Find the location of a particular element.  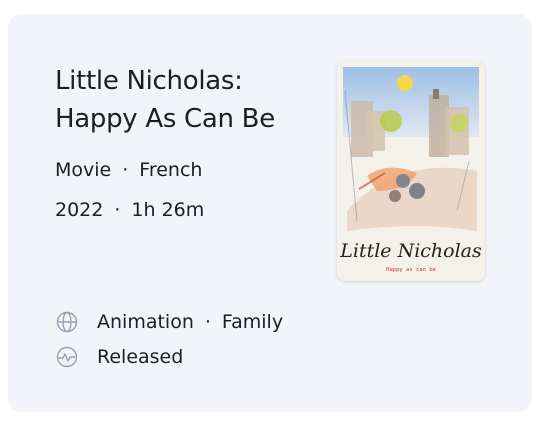

poster-tagline-text: Happy as can be is located at coordinates (411, 270).